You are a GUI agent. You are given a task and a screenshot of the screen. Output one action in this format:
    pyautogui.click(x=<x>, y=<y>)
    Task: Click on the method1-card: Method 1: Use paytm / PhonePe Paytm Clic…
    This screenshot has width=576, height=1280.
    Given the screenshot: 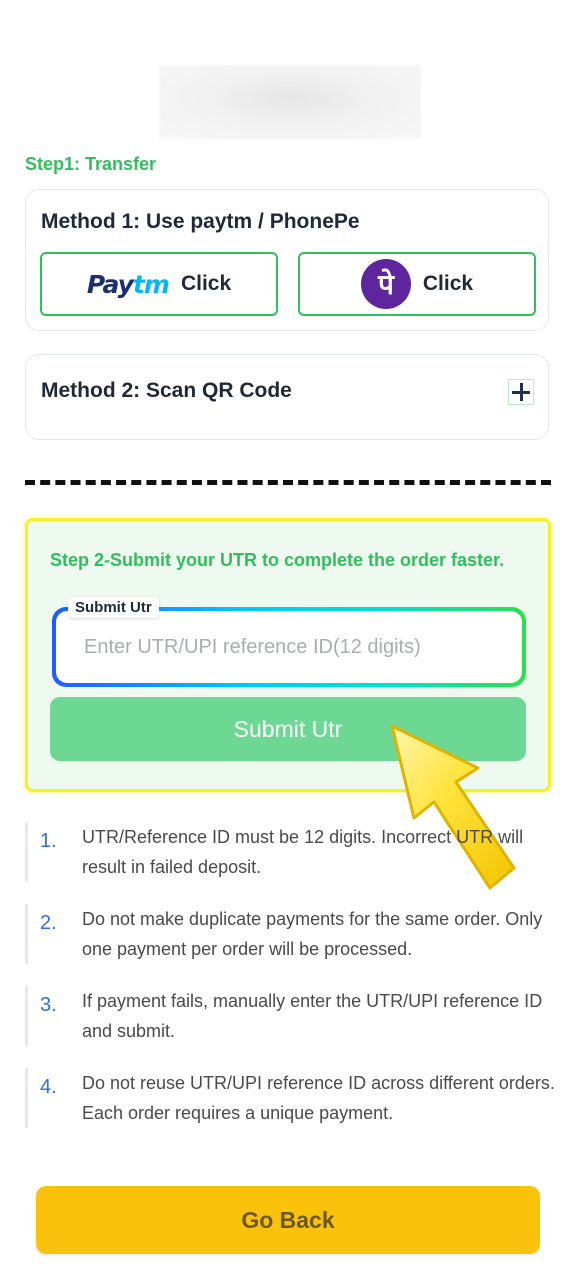 What is the action you would take?
    pyautogui.click(x=287, y=260)
    